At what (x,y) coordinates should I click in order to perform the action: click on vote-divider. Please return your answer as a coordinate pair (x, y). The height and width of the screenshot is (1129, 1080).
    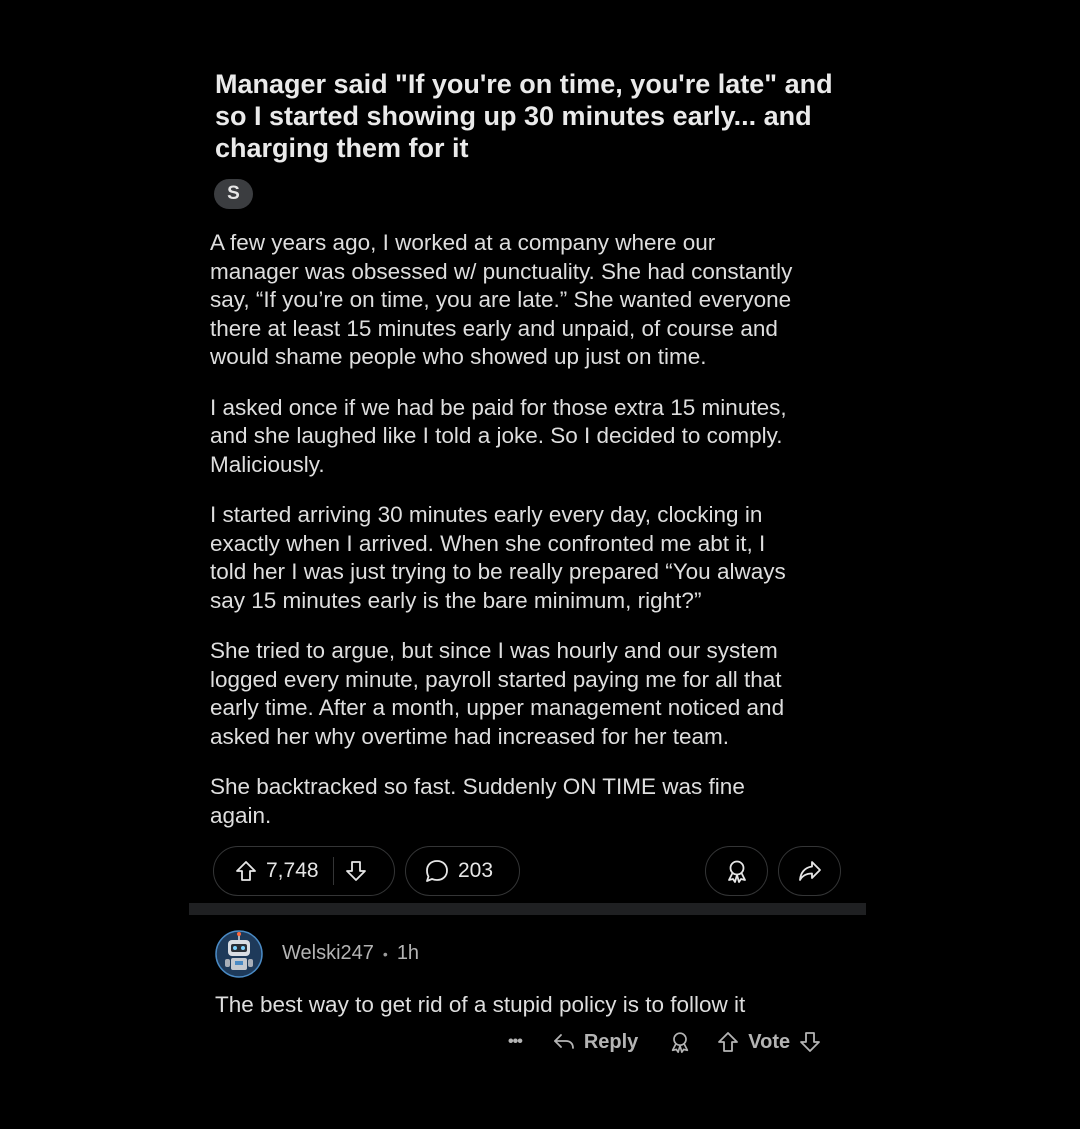
    Looking at the image, I should click on (333, 871).